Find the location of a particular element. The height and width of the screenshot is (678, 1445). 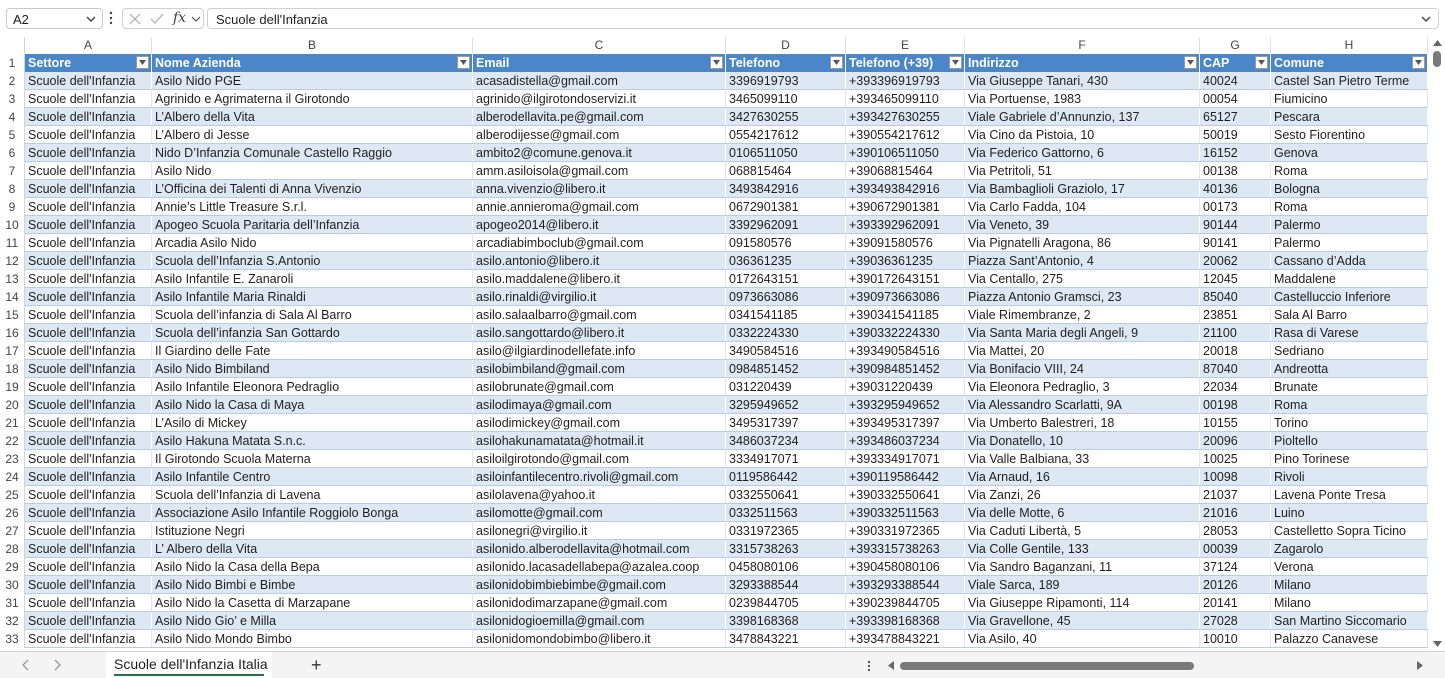

table-cell: Nido D’Infanzia Comunale Castello Raggio is located at coordinates (312, 153).